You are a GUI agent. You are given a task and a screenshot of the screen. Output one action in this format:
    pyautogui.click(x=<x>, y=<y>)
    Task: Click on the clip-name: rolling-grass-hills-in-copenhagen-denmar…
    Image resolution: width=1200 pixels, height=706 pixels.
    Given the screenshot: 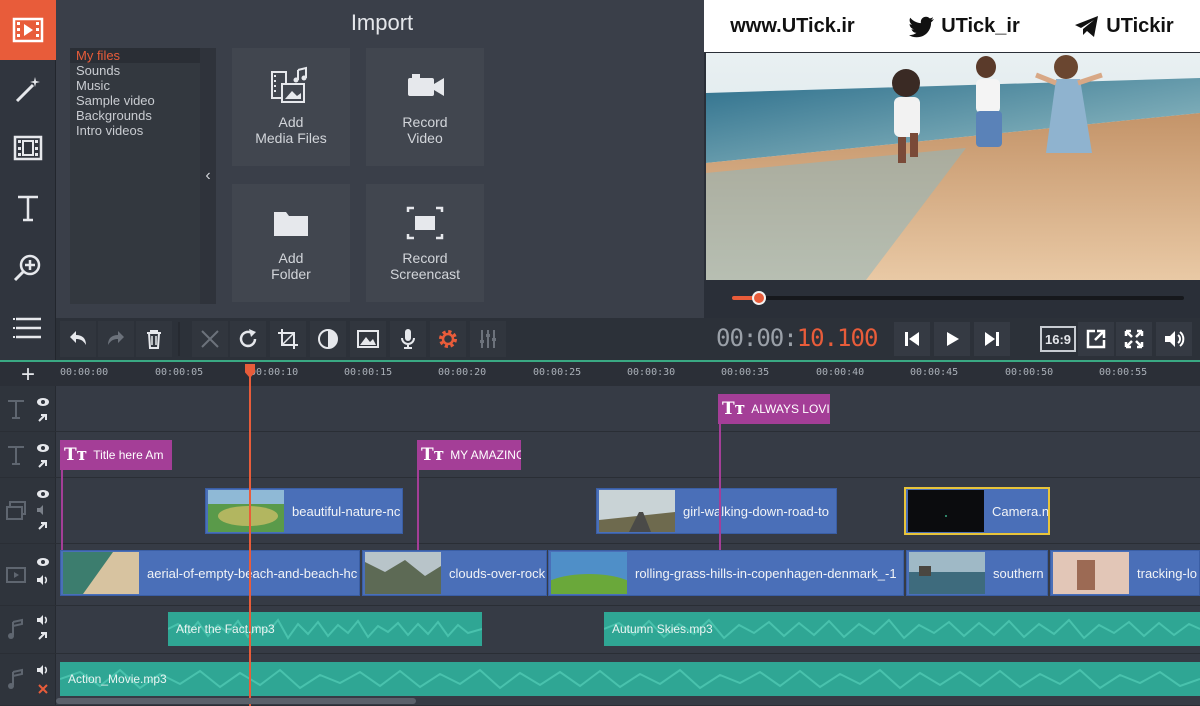 What is the action you would take?
    pyautogui.click(x=766, y=573)
    